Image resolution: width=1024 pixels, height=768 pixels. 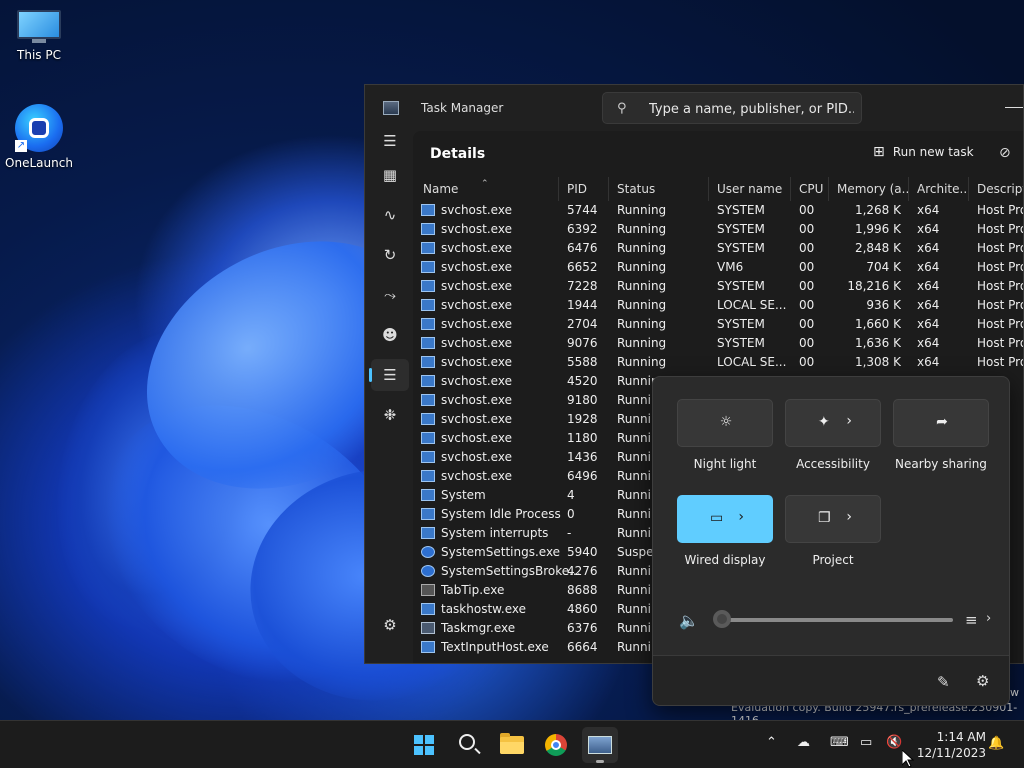 I want to click on onedrive-offline-icon: ☁, so click(x=803, y=742).